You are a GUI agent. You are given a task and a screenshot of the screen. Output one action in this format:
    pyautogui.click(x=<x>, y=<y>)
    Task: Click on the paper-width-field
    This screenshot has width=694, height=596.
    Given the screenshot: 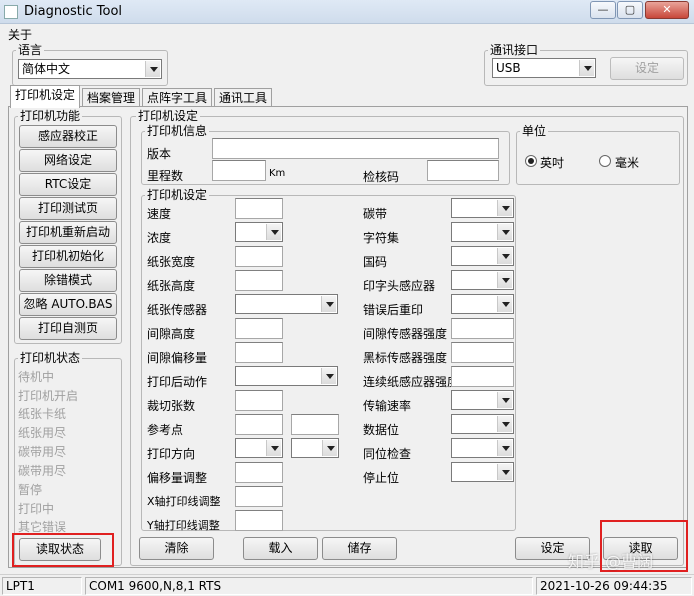 What is the action you would take?
    pyautogui.click(x=259, y=256)
    